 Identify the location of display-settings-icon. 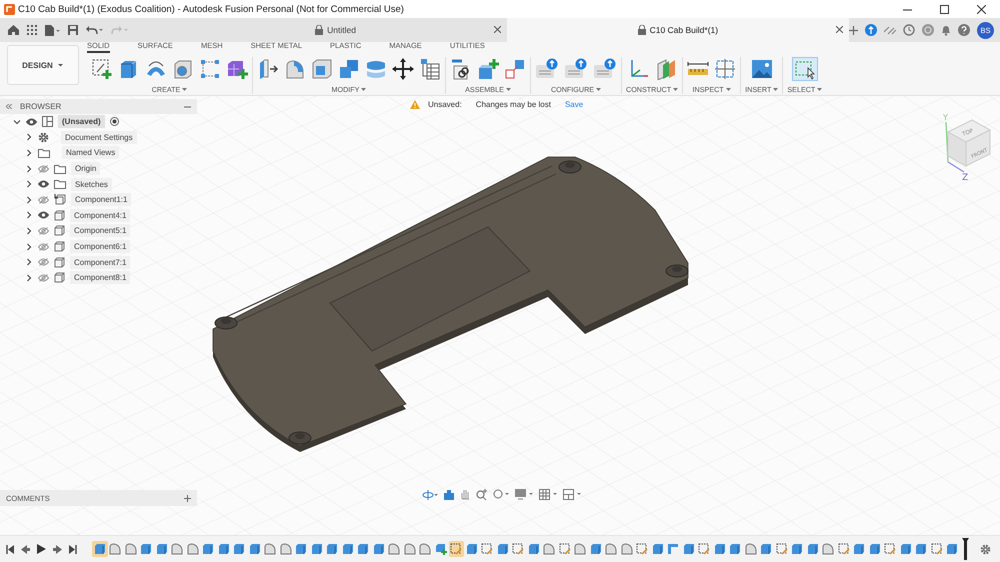
(524, 494).